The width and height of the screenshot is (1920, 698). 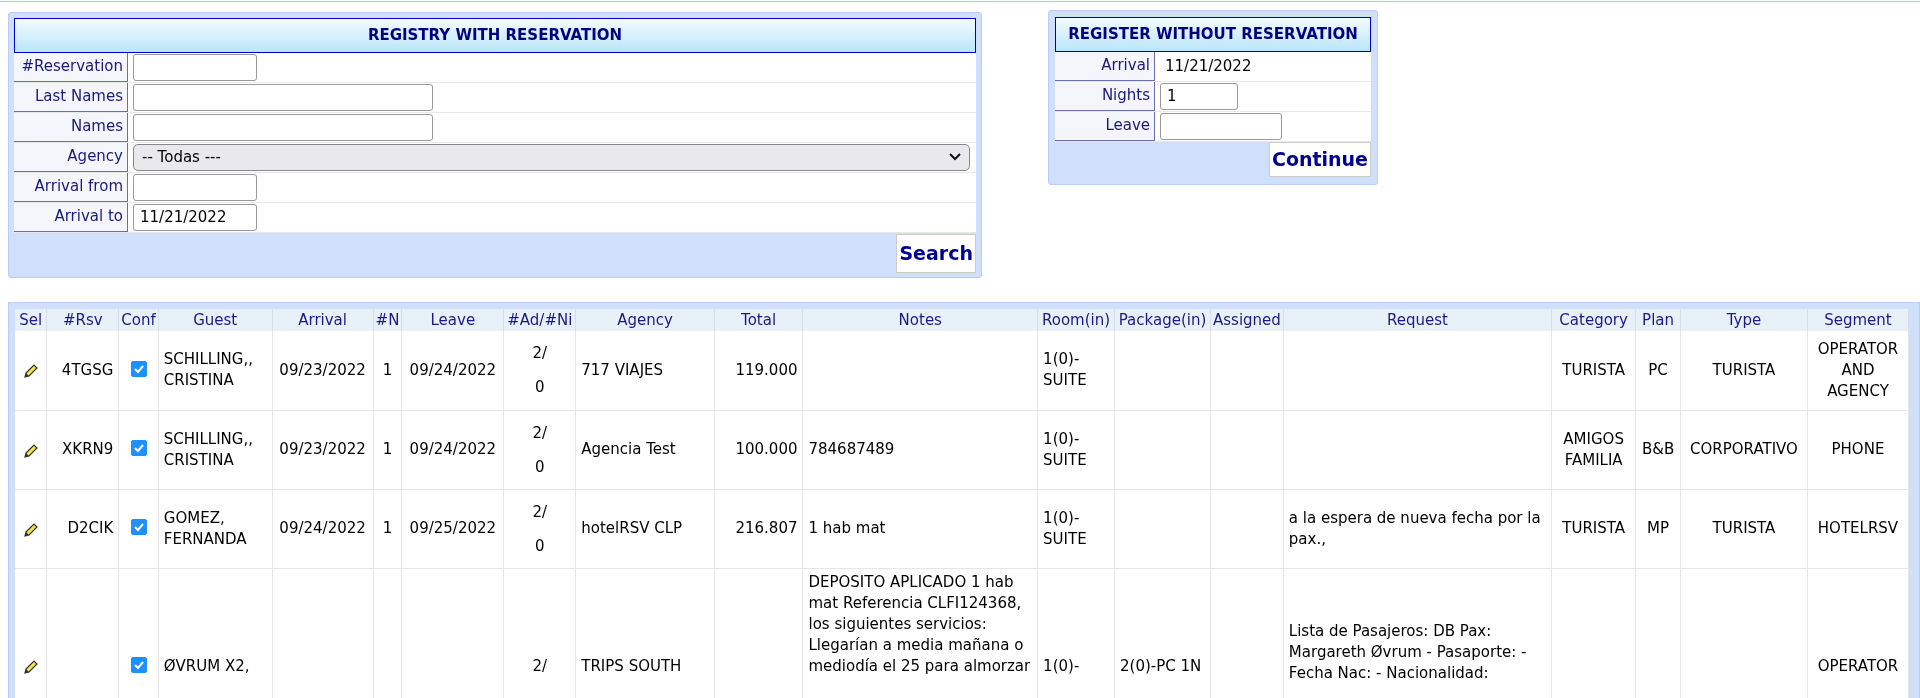 I want to click on table-cell: 4TGSG, so click(x=87, y=369).